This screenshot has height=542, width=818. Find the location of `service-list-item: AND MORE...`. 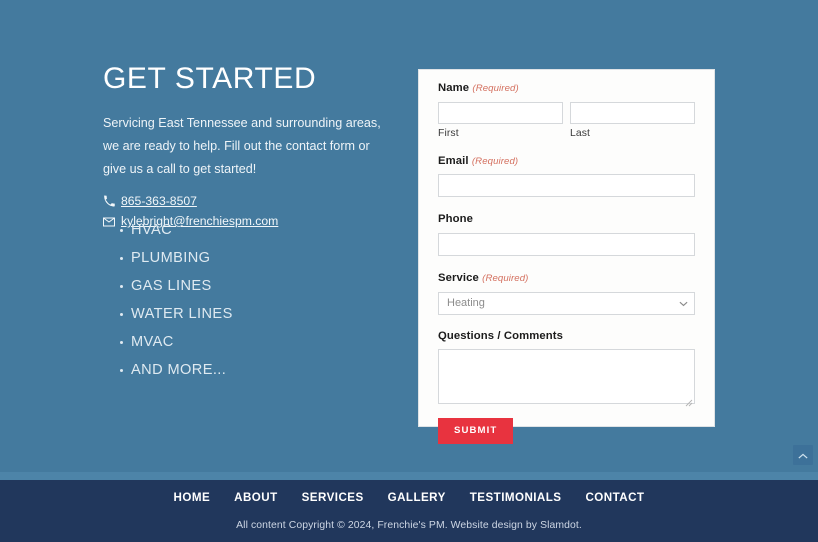

service-list-item: AND MORE... is located at coordinates (176, 370).